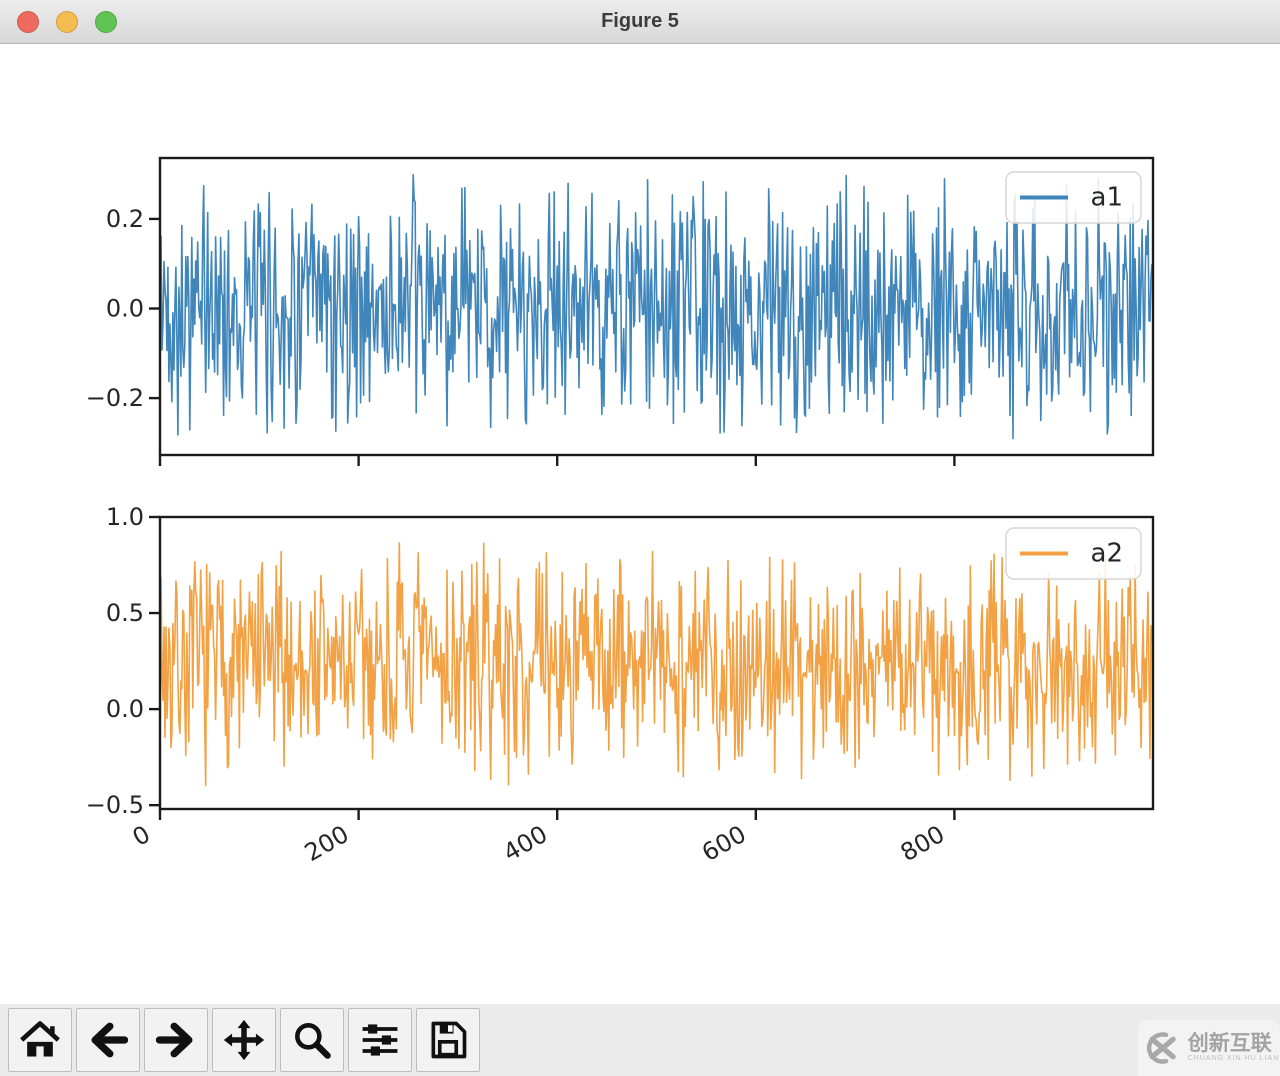 Image resolution: width=1280 pixels, height=1076 pixels. Describe the element at coordinates (1107, 198) in the screenshot. I see `legend-label: a1` at that location.